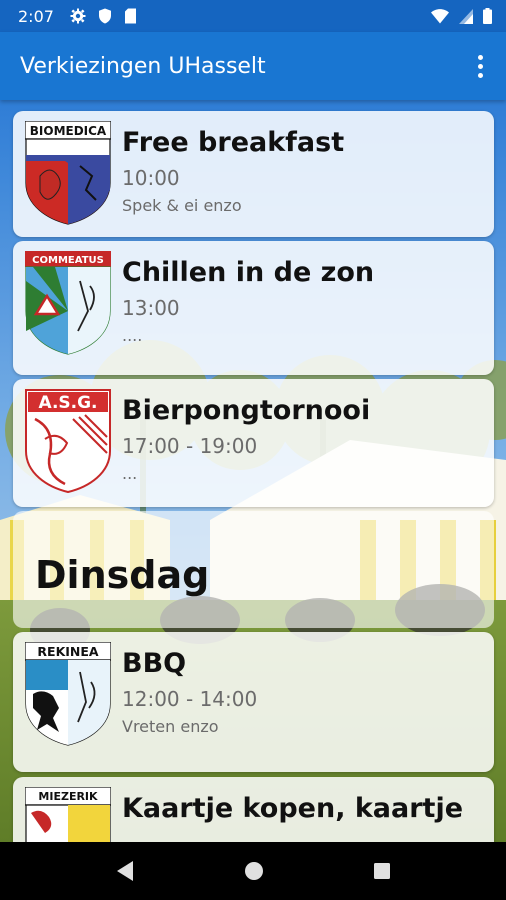  I want to click on svg-text: COMMEATUS, so click(68, 260).